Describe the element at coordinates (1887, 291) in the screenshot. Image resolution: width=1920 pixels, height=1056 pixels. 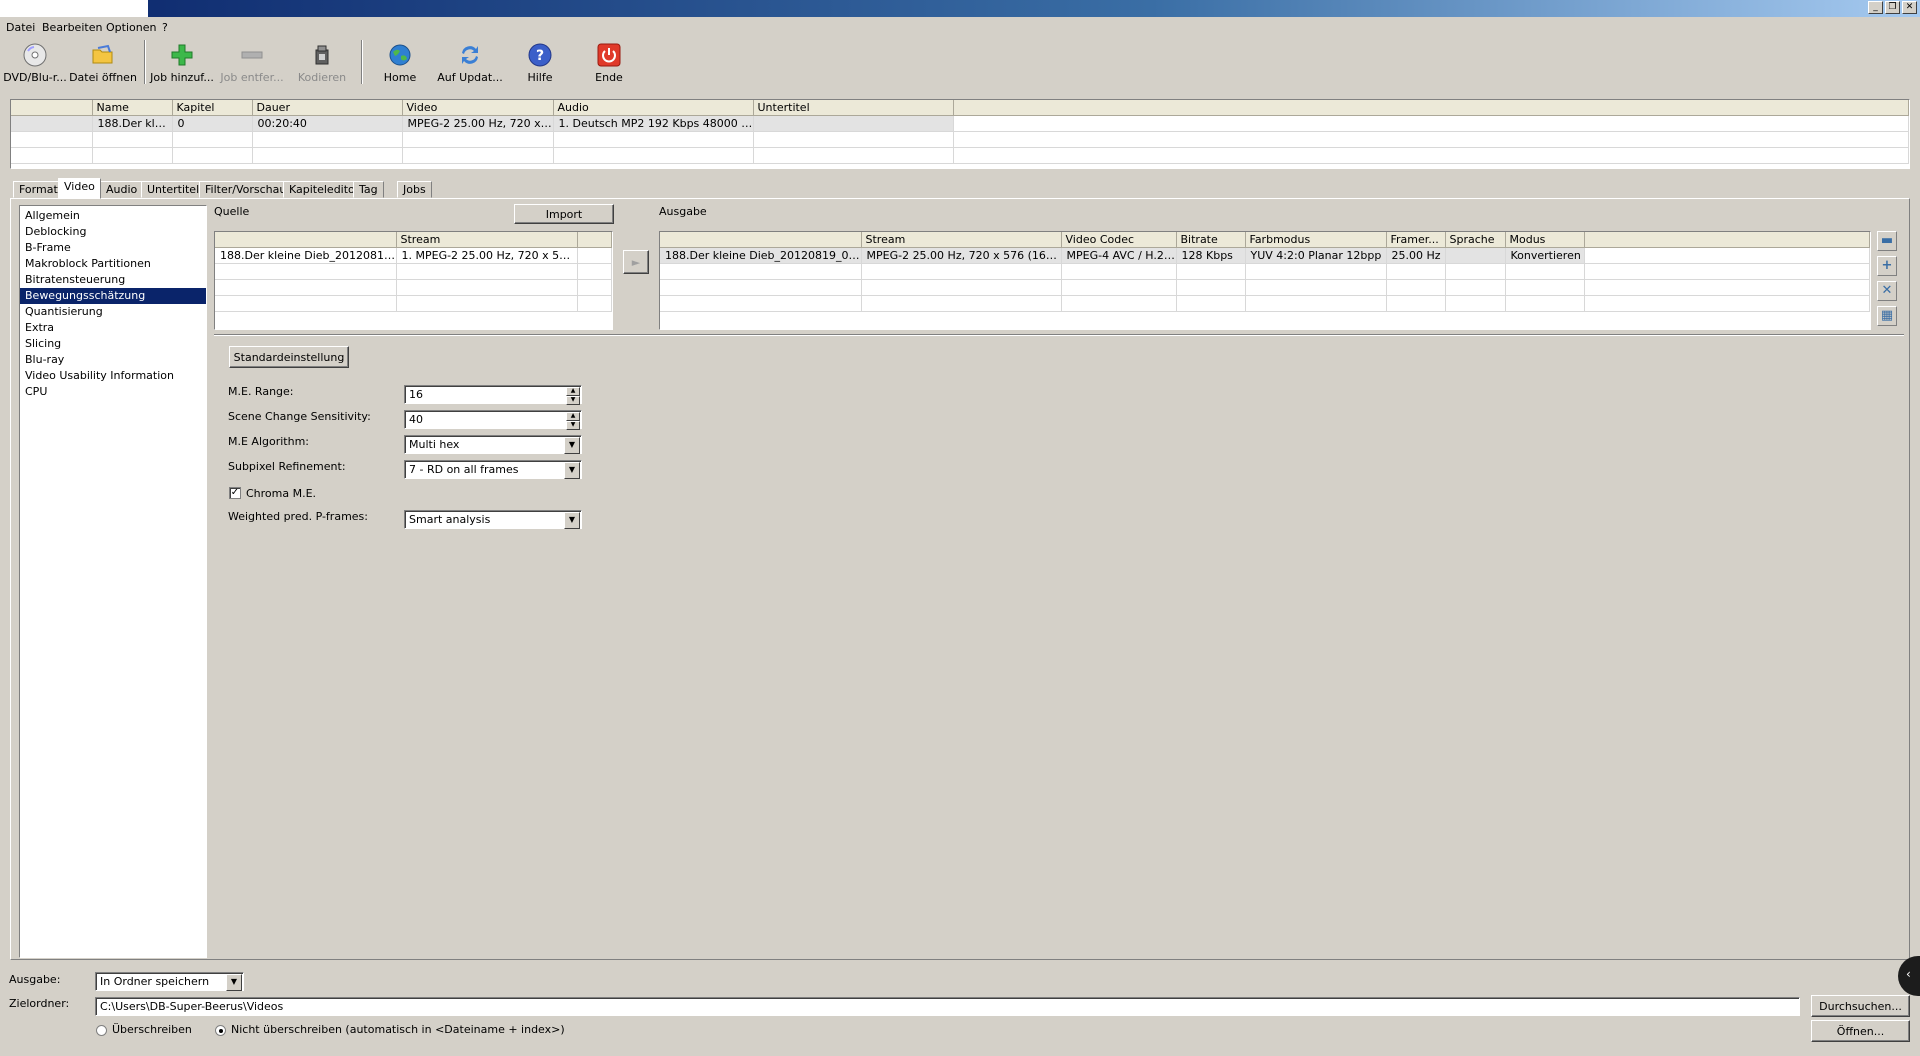
I see `delete-stream-button: ✕` at that location.